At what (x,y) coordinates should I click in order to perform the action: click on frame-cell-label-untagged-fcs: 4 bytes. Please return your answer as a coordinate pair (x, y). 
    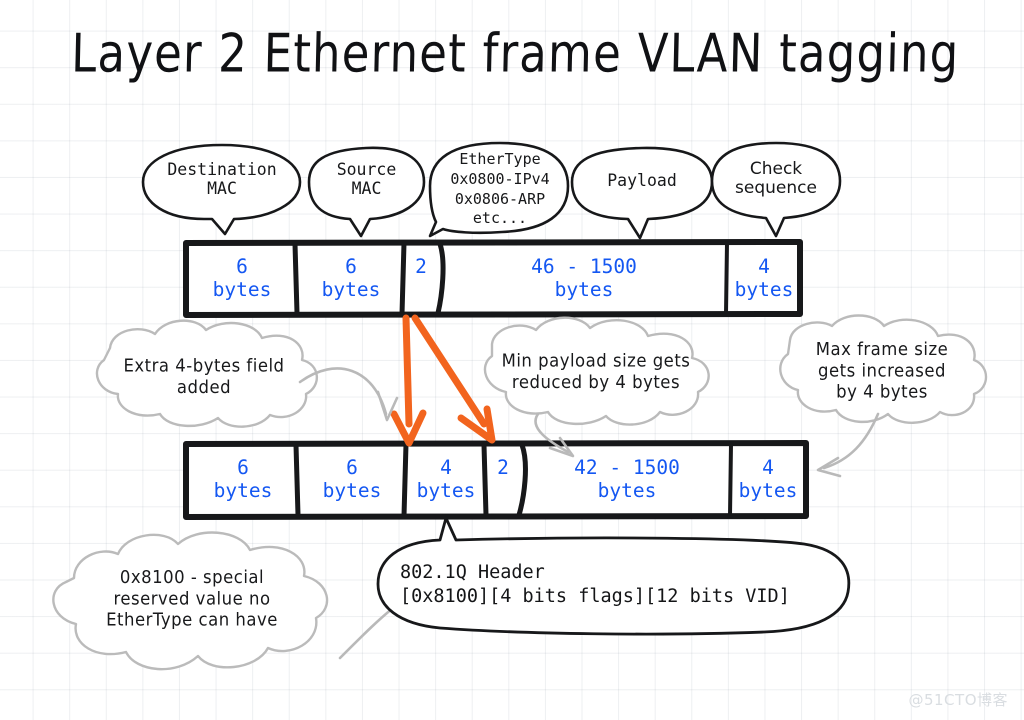
    Looking at the image, I should click on (764, 278).